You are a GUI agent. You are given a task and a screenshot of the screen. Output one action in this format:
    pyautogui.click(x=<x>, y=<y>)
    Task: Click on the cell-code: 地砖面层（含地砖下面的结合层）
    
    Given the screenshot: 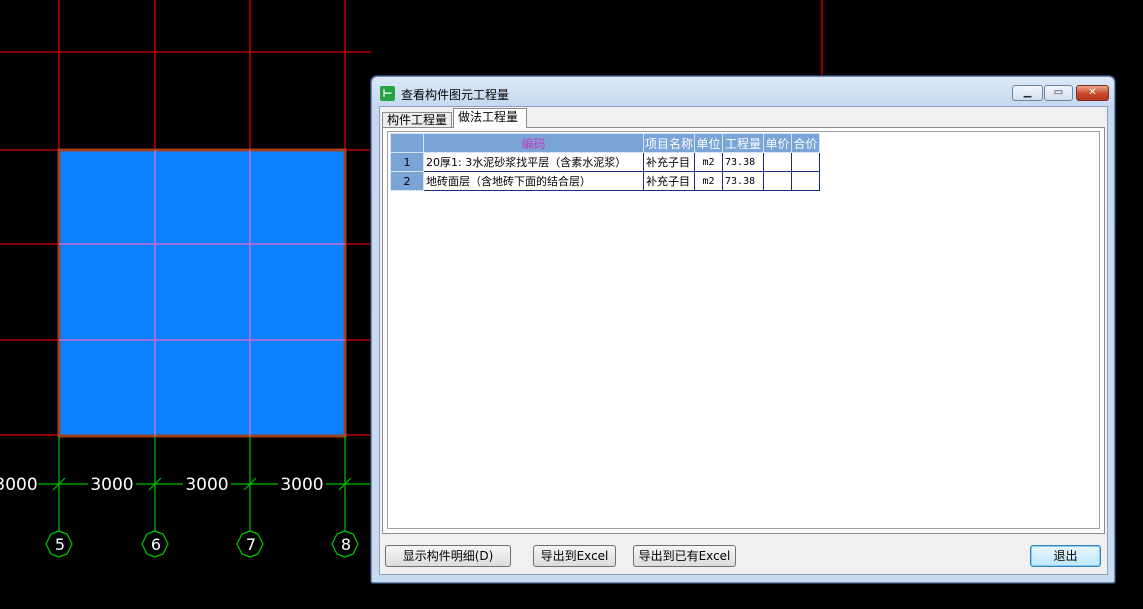 What is the action you would take?
    pyautogui.click(x=533, y=181)
    